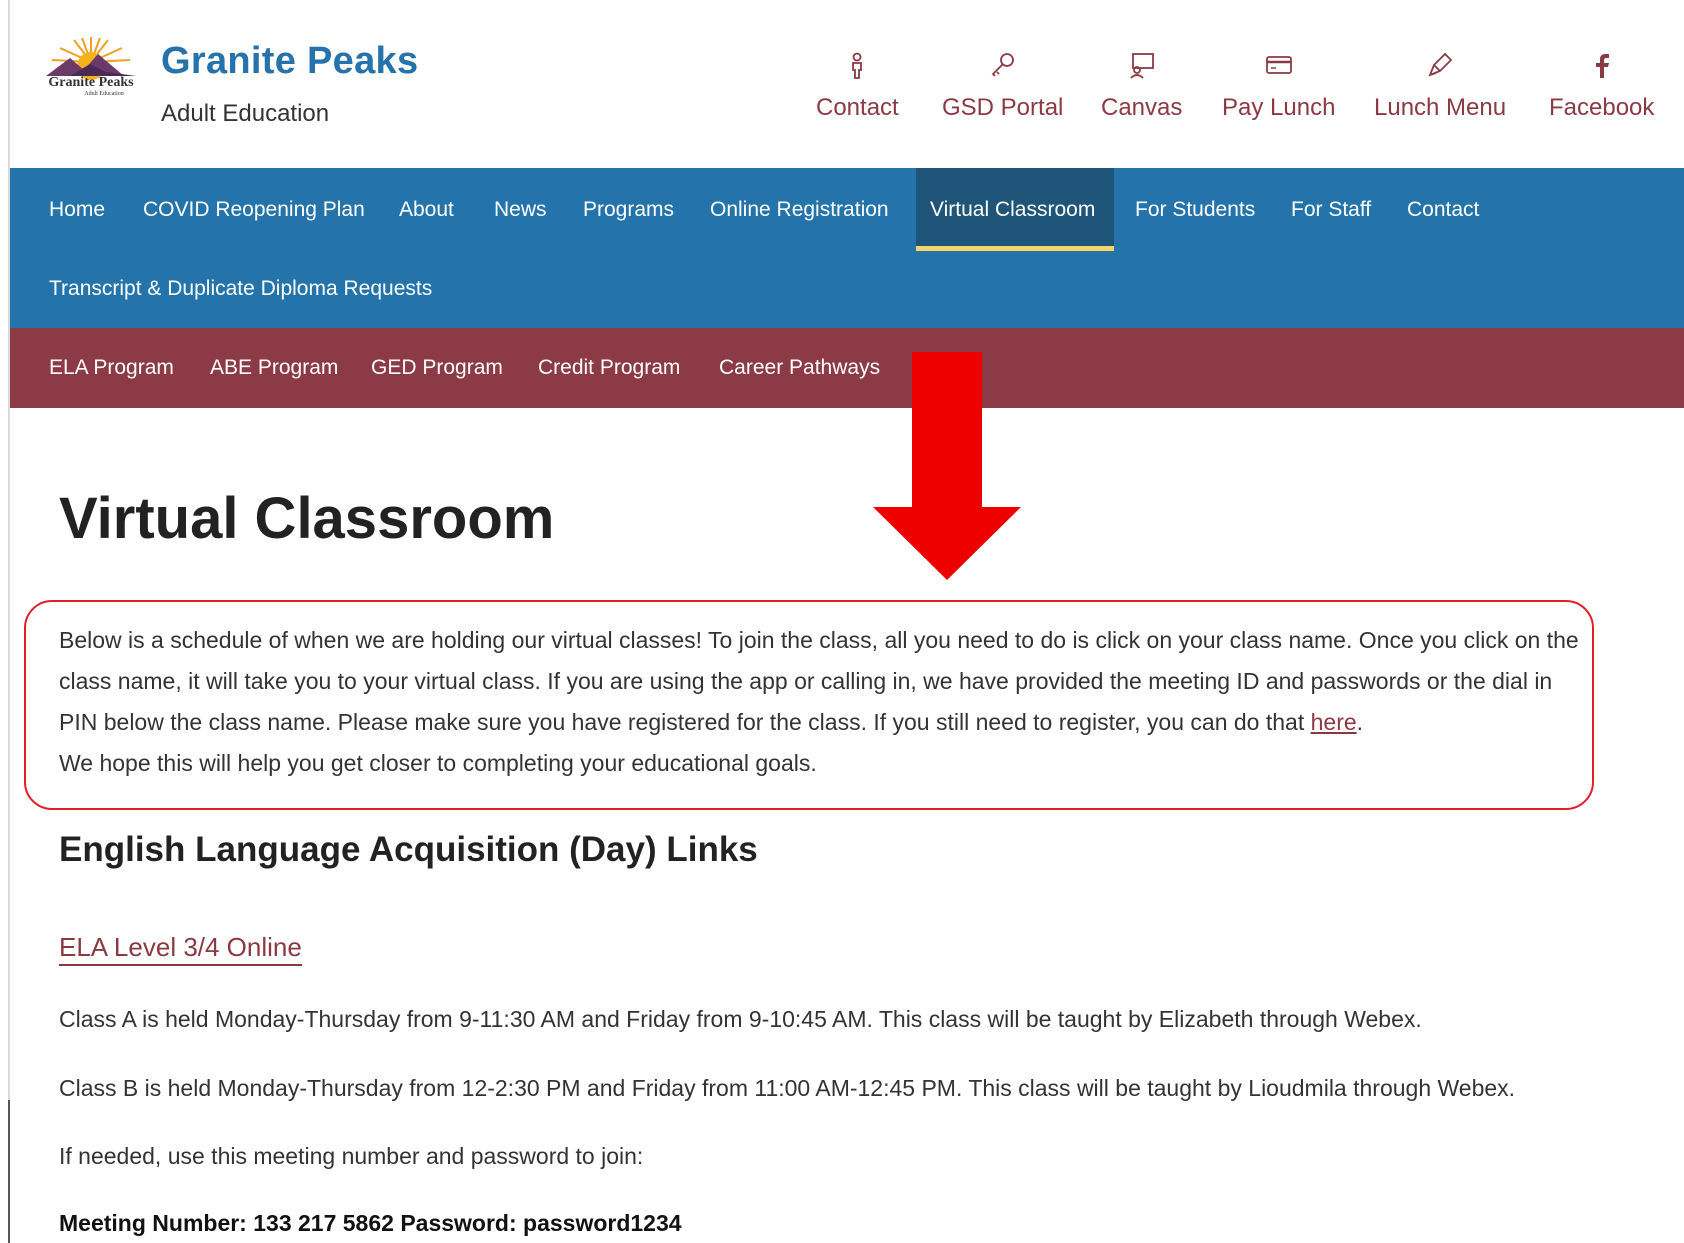 This screenshot has width=1684, height=1243. Describe the element at coordinates (857, 65) in the screenshot. I see `person-icon` at that location.